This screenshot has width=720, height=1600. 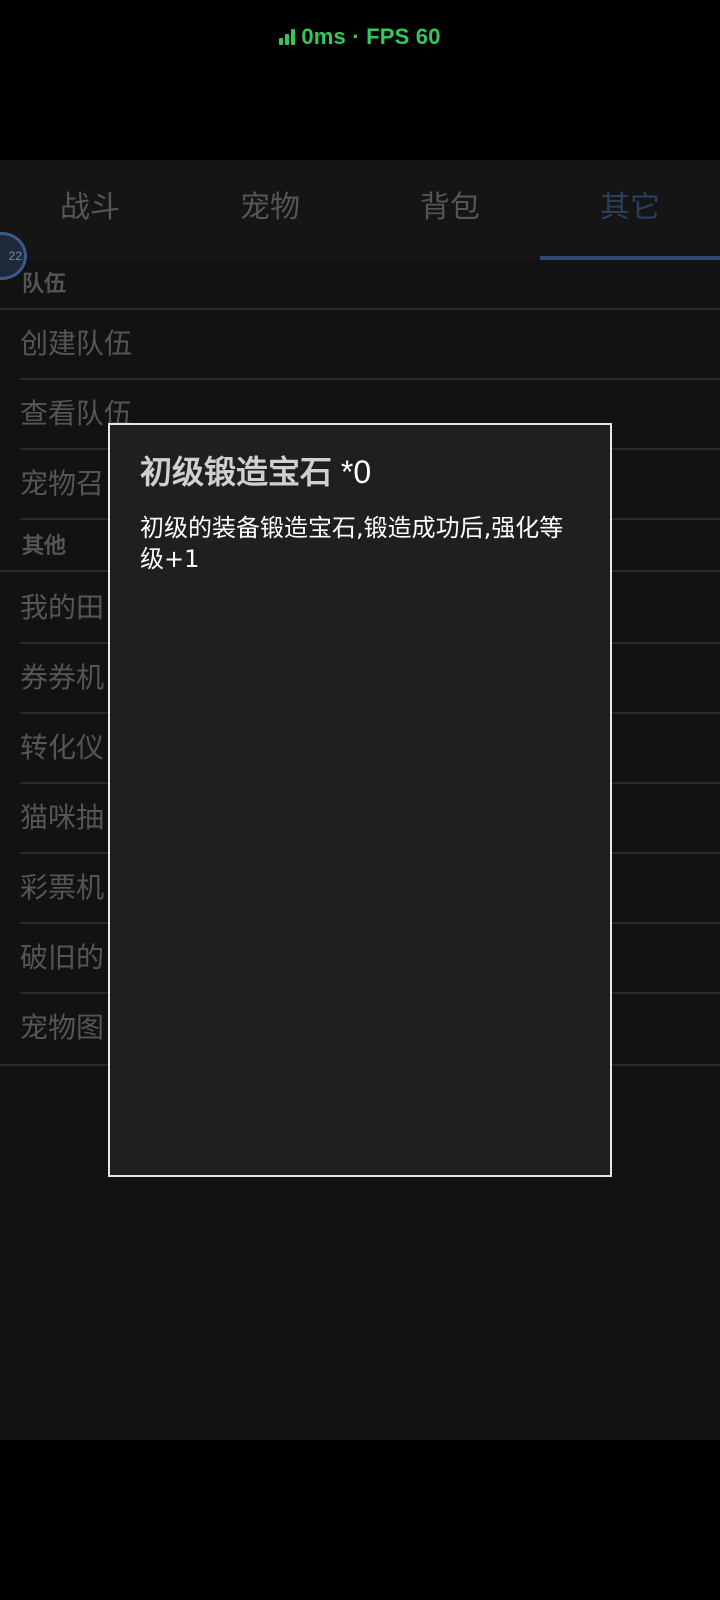 I want to click on network-status-text: 0ms · FPS 60, so click(x=371, y=36).